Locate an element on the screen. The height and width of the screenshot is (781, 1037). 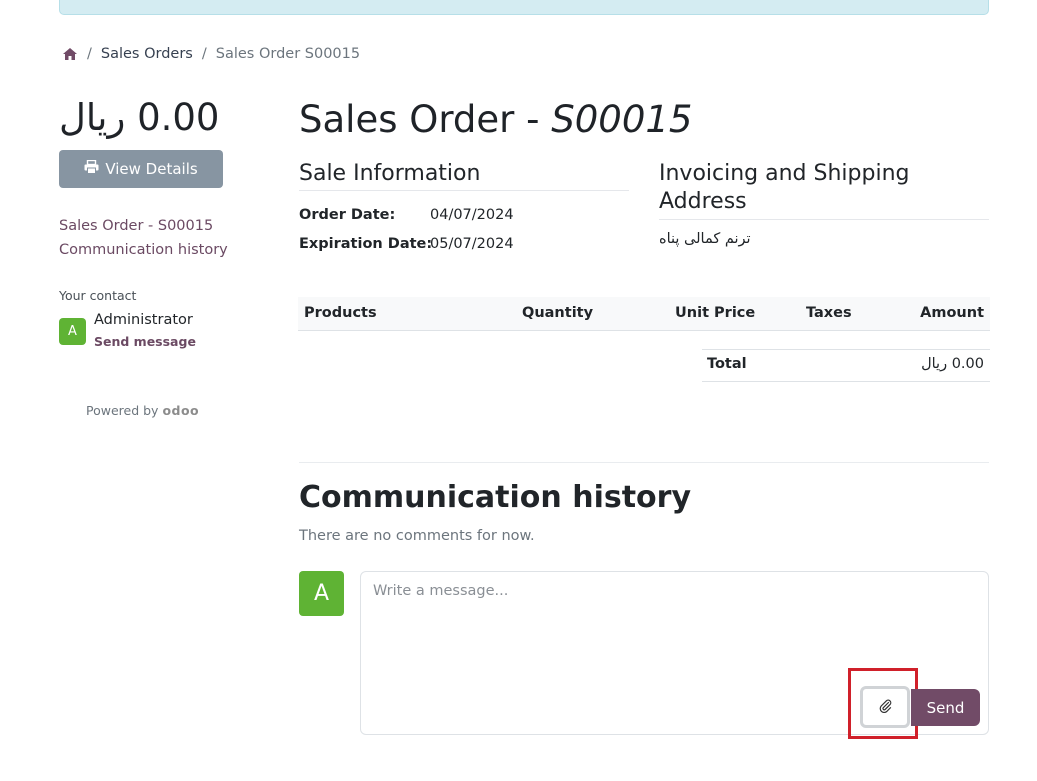
view-details-label: View Details is located at coordinates (151, 169).